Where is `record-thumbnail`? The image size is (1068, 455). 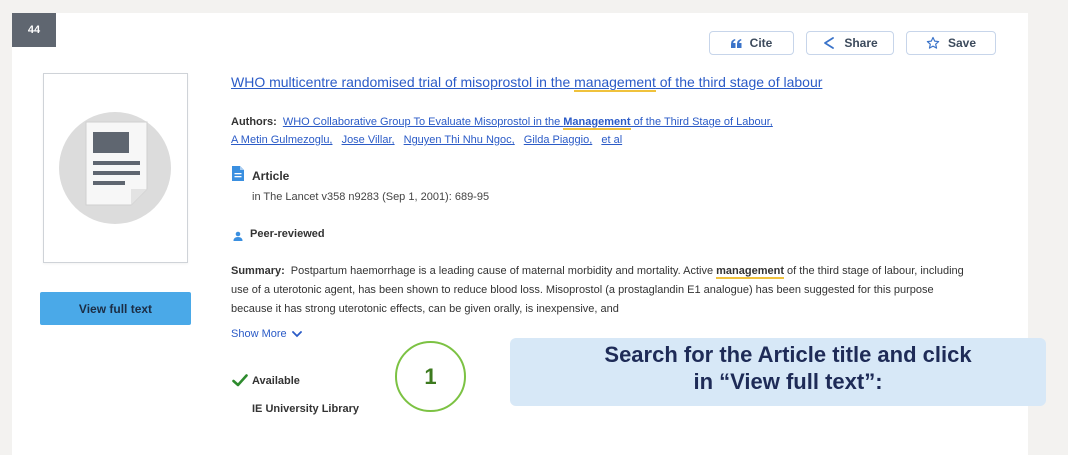
record-thumbnail is located at coordinates (115, 168).